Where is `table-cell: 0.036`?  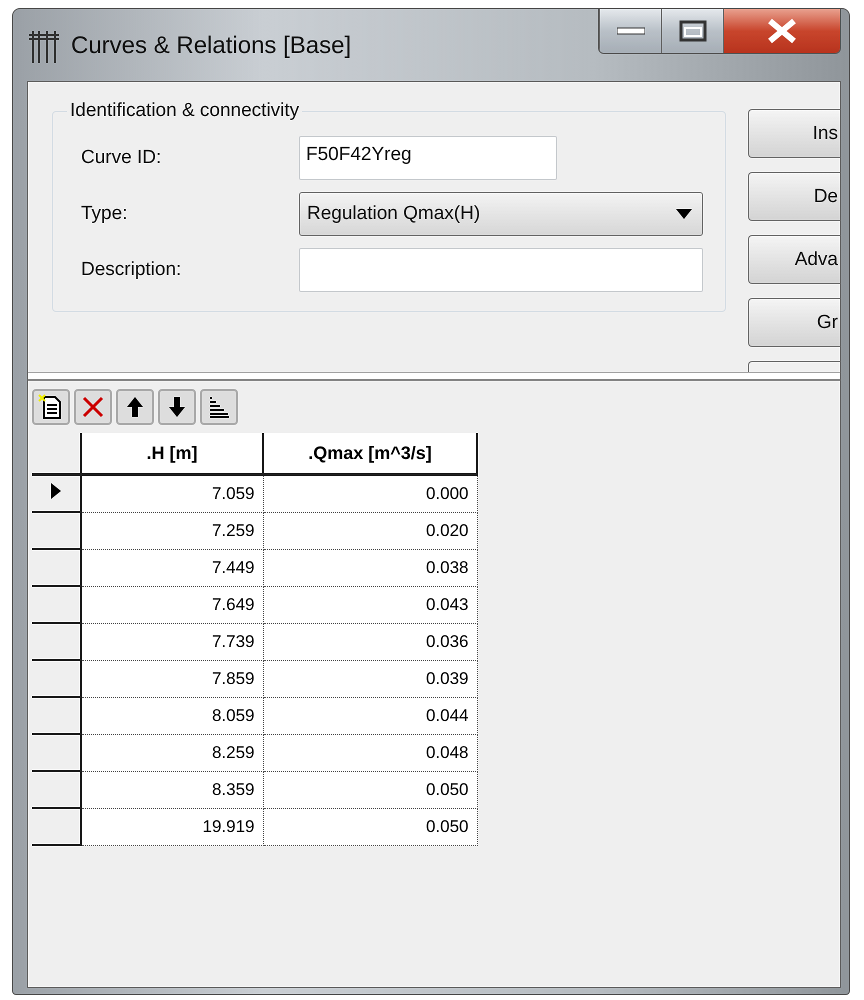 table-cell: 0.036 is located at coordinates (370, 641).